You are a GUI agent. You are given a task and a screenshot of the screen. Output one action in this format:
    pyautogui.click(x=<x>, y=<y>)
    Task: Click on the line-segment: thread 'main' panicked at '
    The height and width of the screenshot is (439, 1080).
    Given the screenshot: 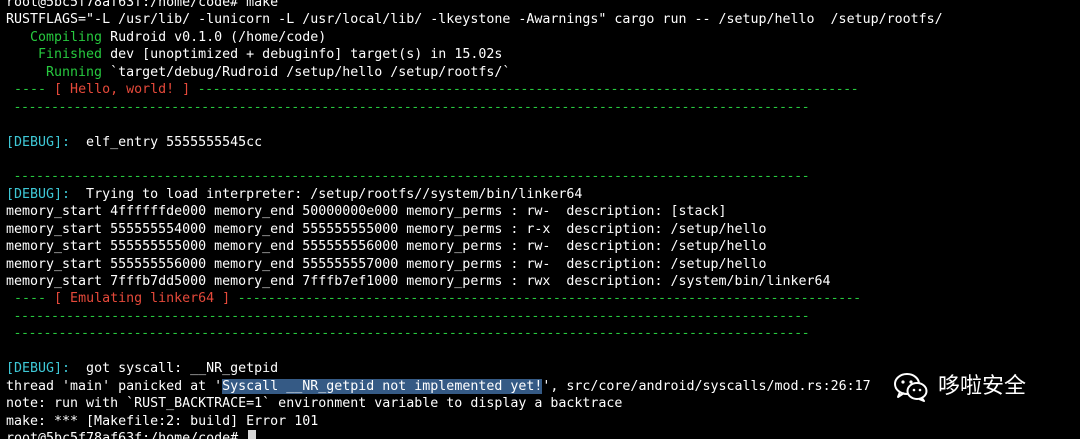 What is the action you would take?
    pyautogui.click(x=114, y=386)
    